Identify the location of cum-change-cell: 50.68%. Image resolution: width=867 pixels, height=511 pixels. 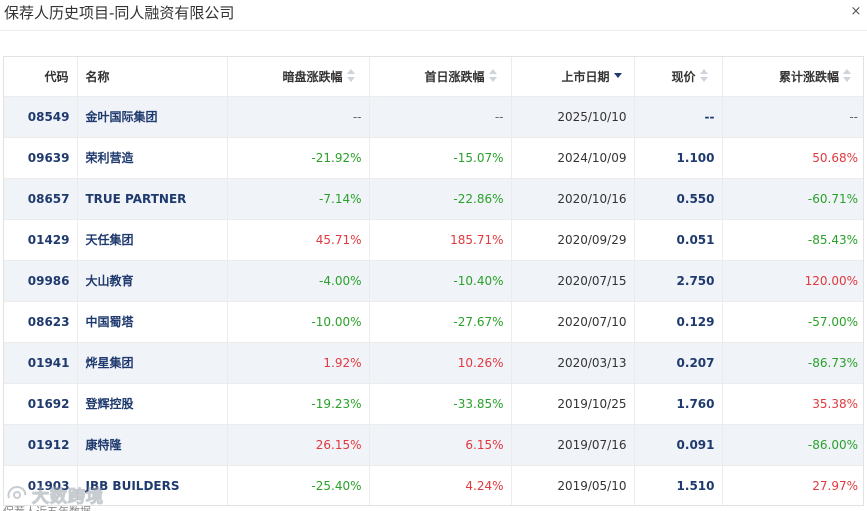
(792, 158).